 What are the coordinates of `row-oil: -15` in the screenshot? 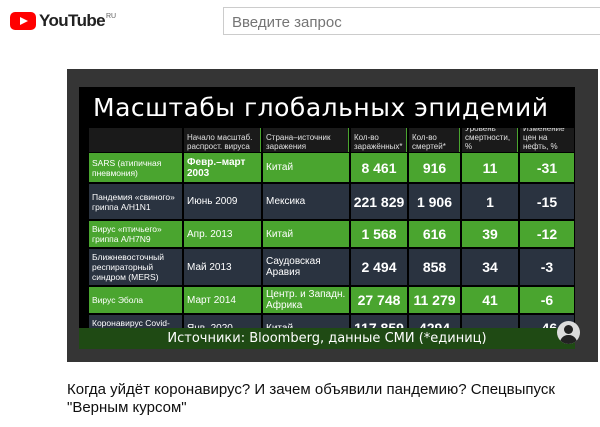 It's located at (547, 201).